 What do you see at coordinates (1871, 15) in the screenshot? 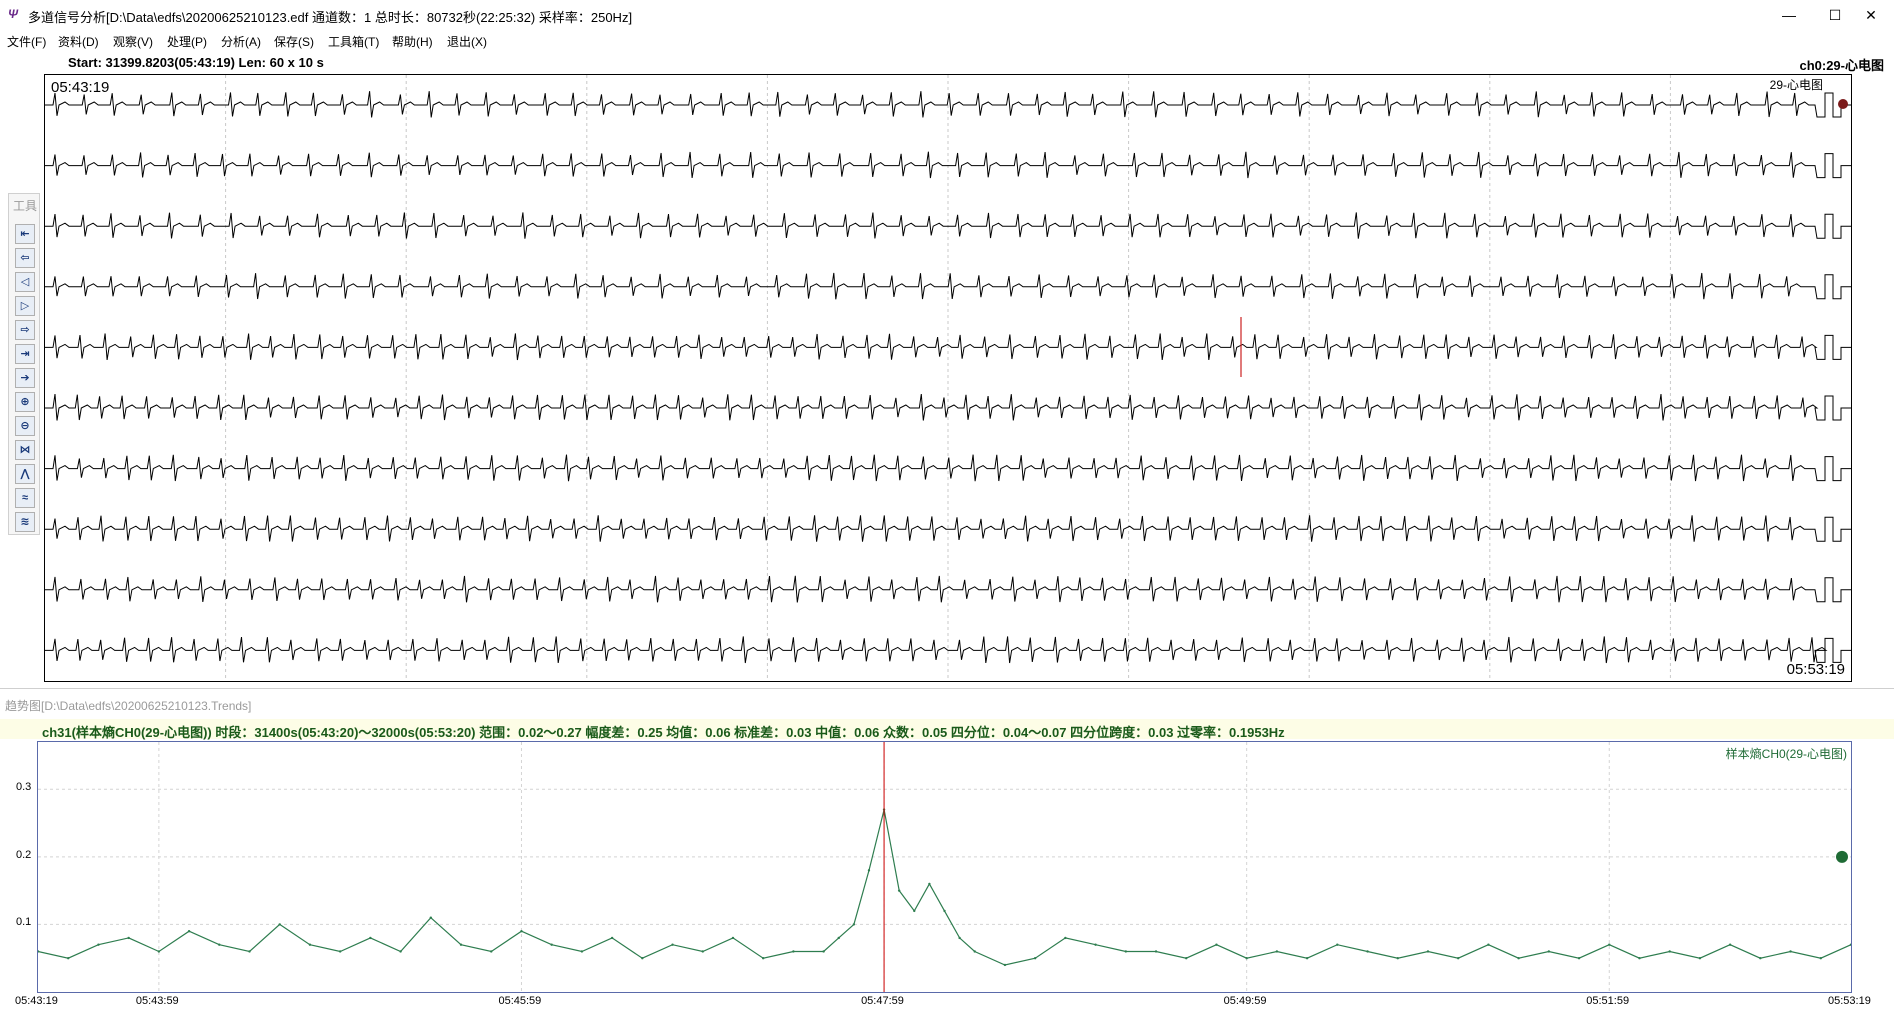
I see `close-button: ✕` at bounding box center [1871, 15].